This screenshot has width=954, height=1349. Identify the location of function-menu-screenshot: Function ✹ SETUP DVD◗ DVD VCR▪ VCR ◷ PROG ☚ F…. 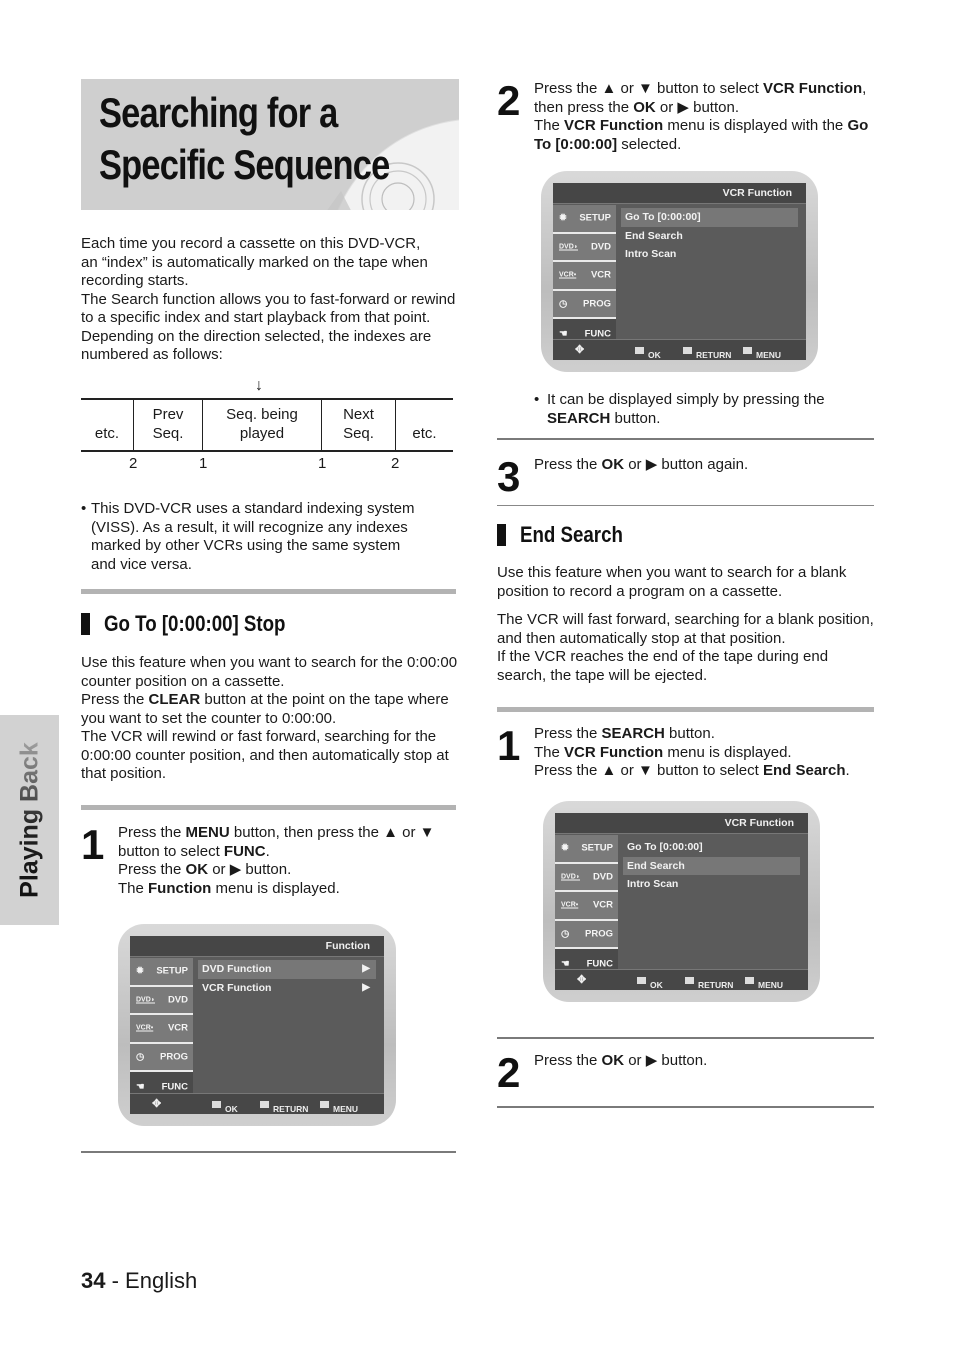
(257, 1025).